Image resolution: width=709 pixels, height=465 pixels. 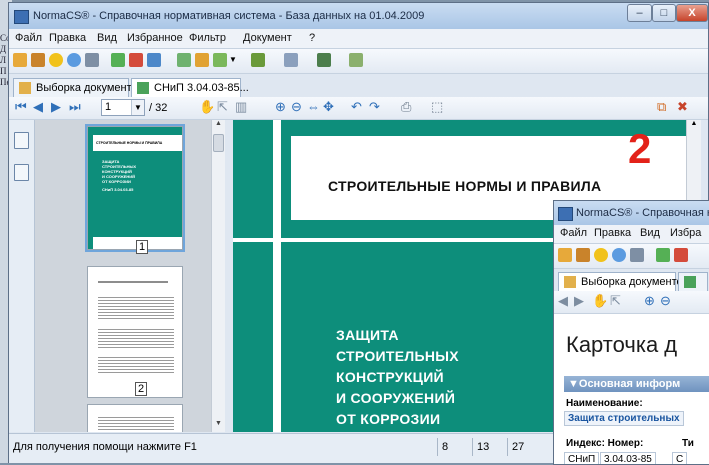 I want to click on panel-icon: ▥, so click(x=241, y=107).